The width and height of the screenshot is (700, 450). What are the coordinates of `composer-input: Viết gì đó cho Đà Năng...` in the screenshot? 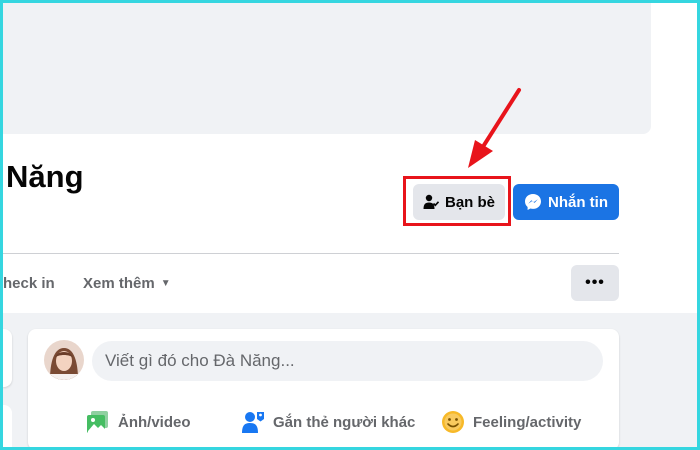 It's located at (347, 361).